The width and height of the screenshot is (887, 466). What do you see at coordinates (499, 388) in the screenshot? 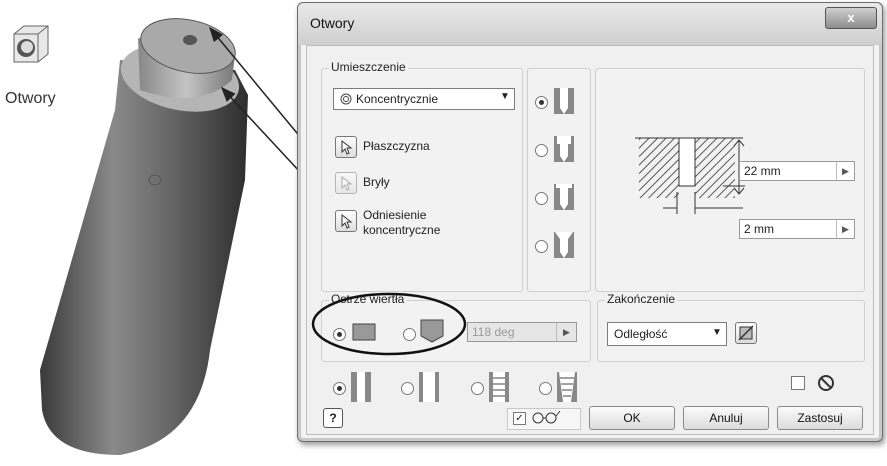
I see `tapped-hole-icon` at bounding box center [499, 388].